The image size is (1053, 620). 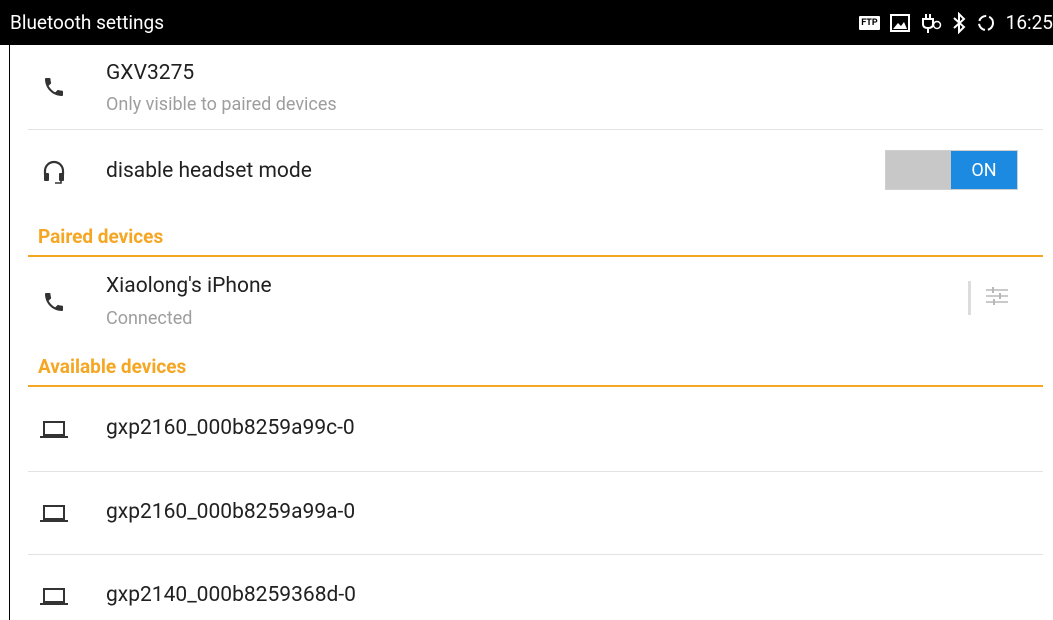 What do you see at coordinates (531, 429) in the screenshot?
I see `available-device-row: gxp2160_000b8259a99c-0` at bounding box center [531, 429].